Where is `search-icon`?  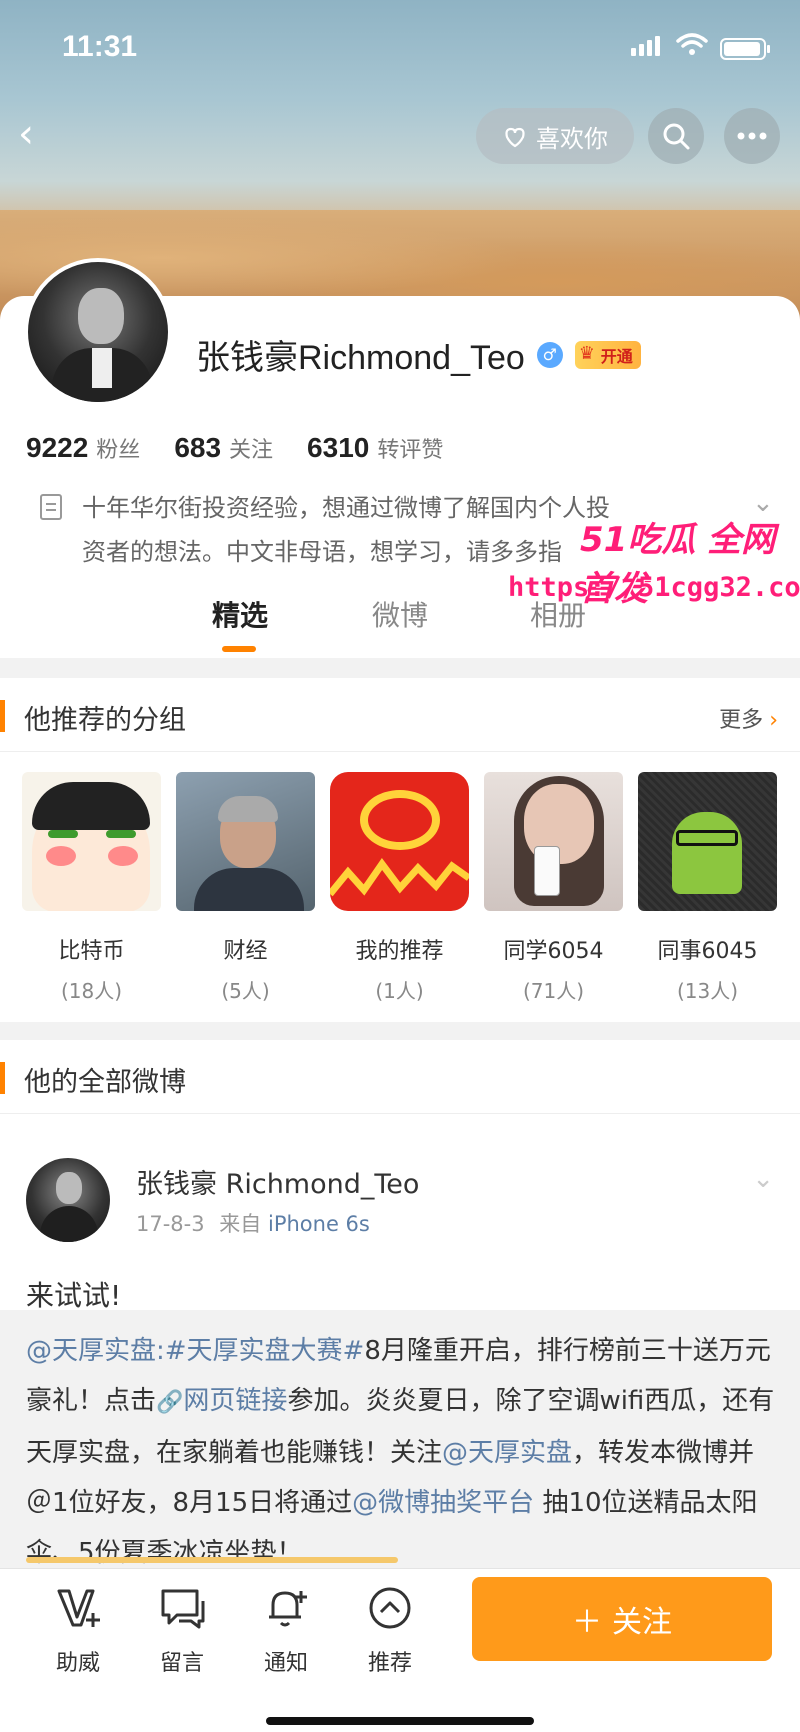 search-icon is located at coordinates (676, 136).